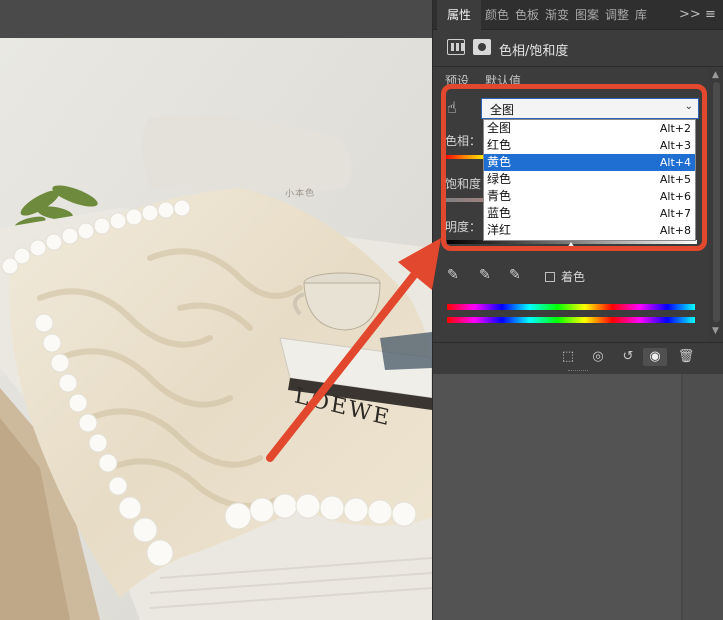  I want to click on annotation-highlight-box, so click(574, 167).